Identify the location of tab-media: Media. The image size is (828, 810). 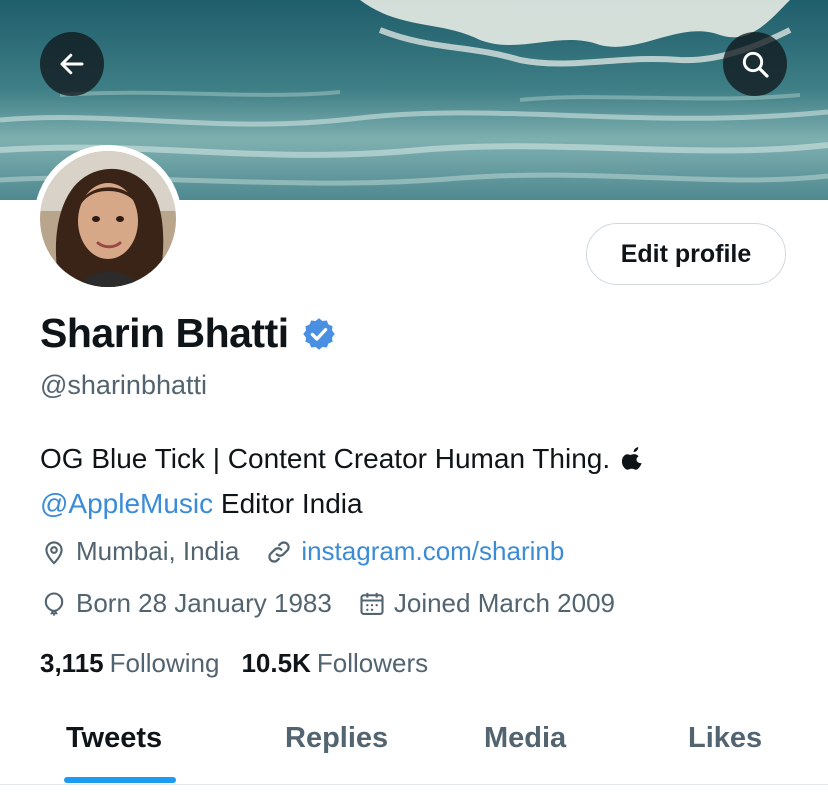
(525, 738).